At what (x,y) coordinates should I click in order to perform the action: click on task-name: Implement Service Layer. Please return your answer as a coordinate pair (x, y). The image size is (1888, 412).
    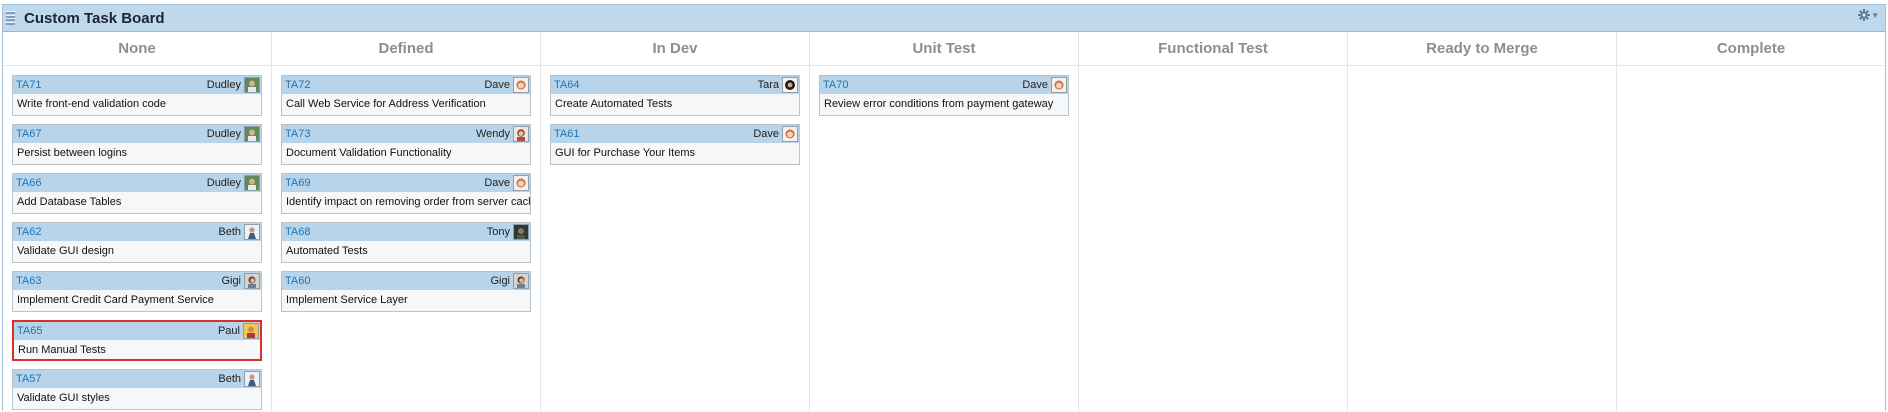
    Looking at the image, I should click on (347, 300).